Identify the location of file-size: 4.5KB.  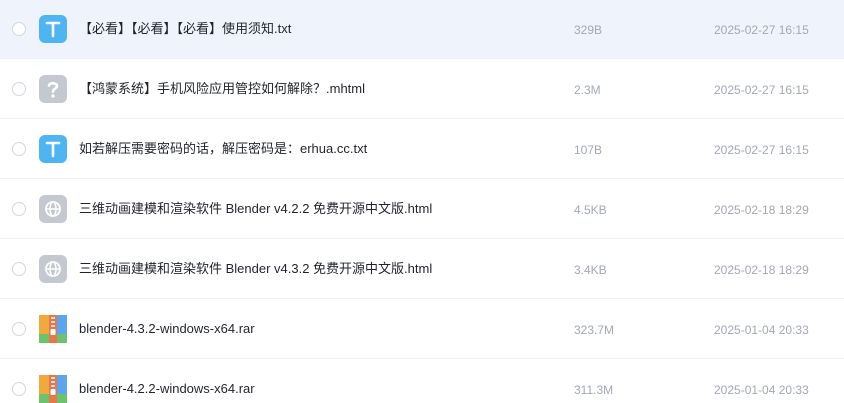
(590, 210).